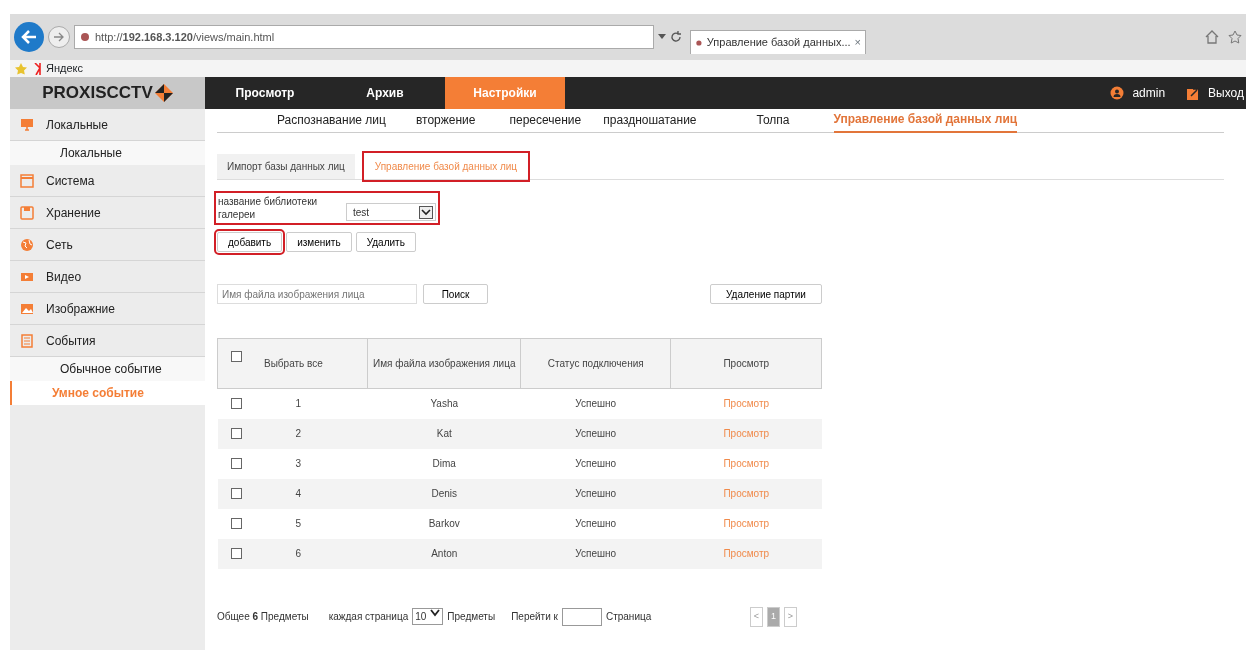 The width and height of the screenshot is (1246, 650). Describe the element at coordinates (361, 212) in the screenshot. I see `dropdown-value: test` at that location.